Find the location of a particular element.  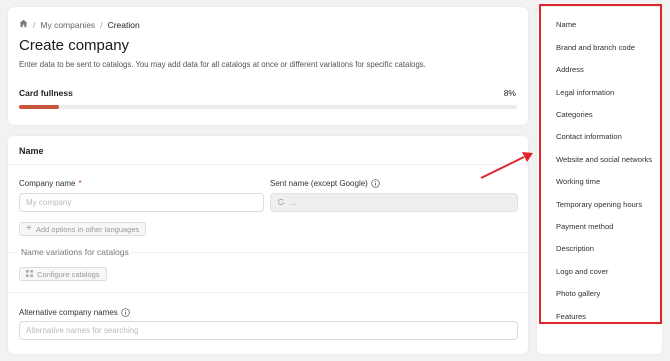

configure-catalogs-label: Configure catalogs is located at coordinates (68, 274).